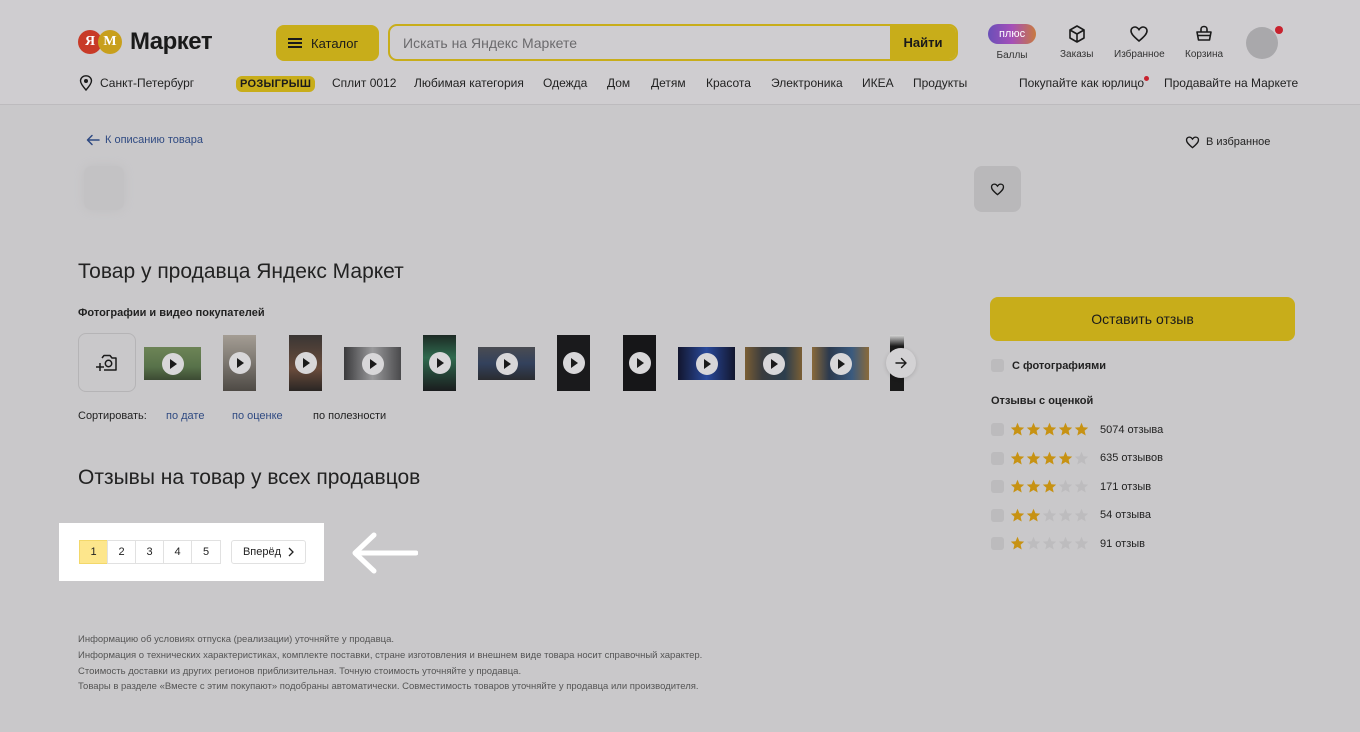 This screenshot has height=732, width=1360. What do you see at coordinates (206, 552) in the screenshot?
I see `page-button-5: 5` at bounding box center [206, 552].